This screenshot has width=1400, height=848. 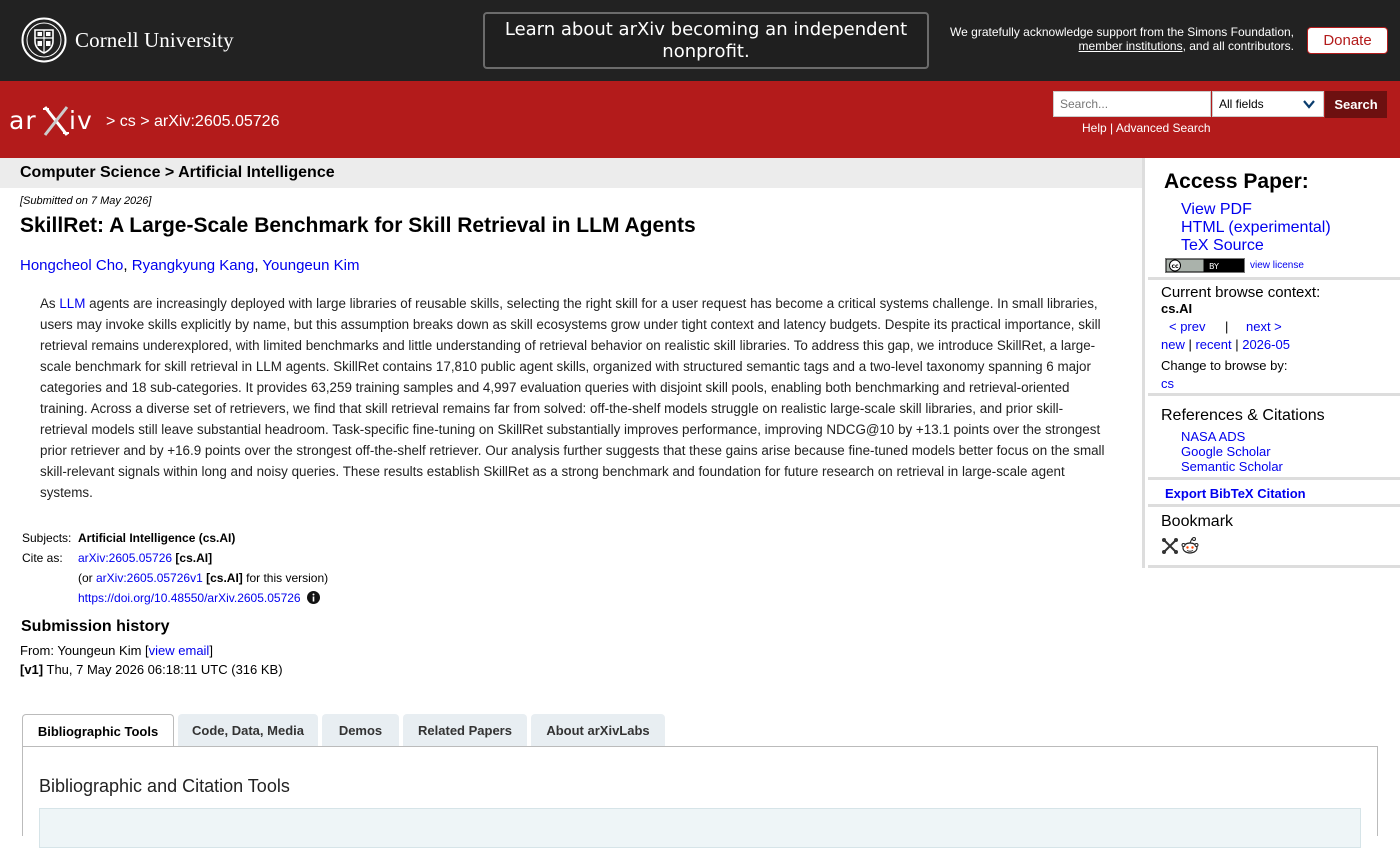 I want to click on access-paper-title: Access Paper:, so click(x=1236, y=181).